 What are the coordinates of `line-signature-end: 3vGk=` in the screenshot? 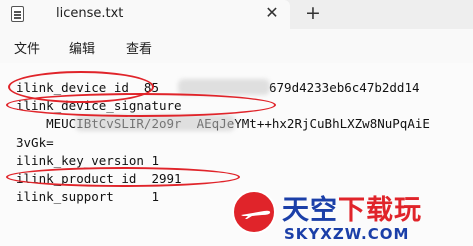 It's located at (35, 142).